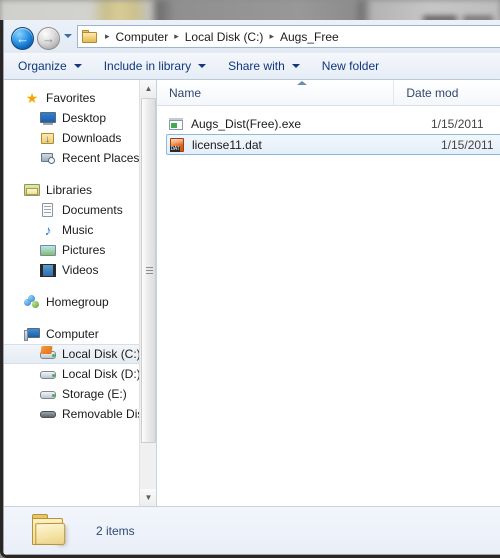  I want to click on document-icon, so click(48, 210).